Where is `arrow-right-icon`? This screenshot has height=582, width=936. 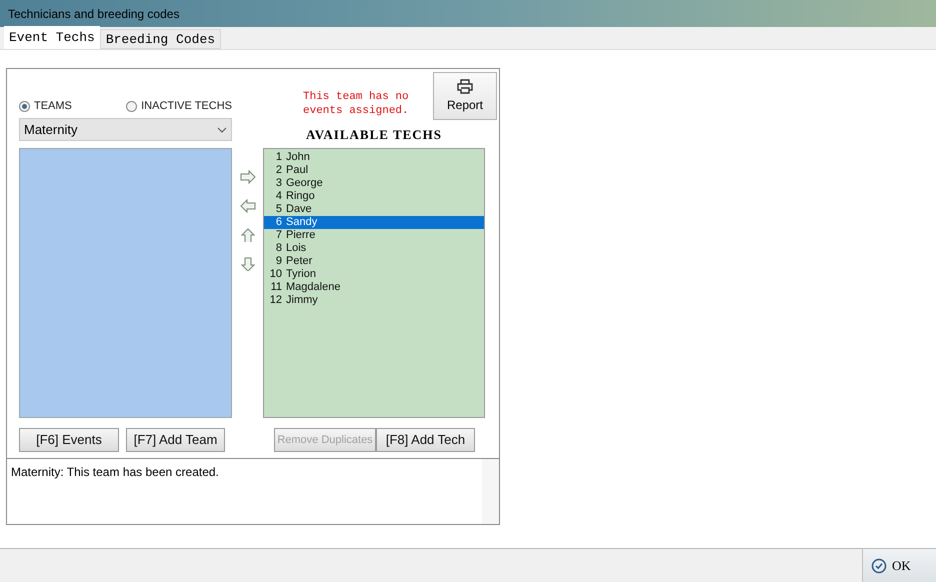 arrow-right-icon is located at coordinates (248, 177).